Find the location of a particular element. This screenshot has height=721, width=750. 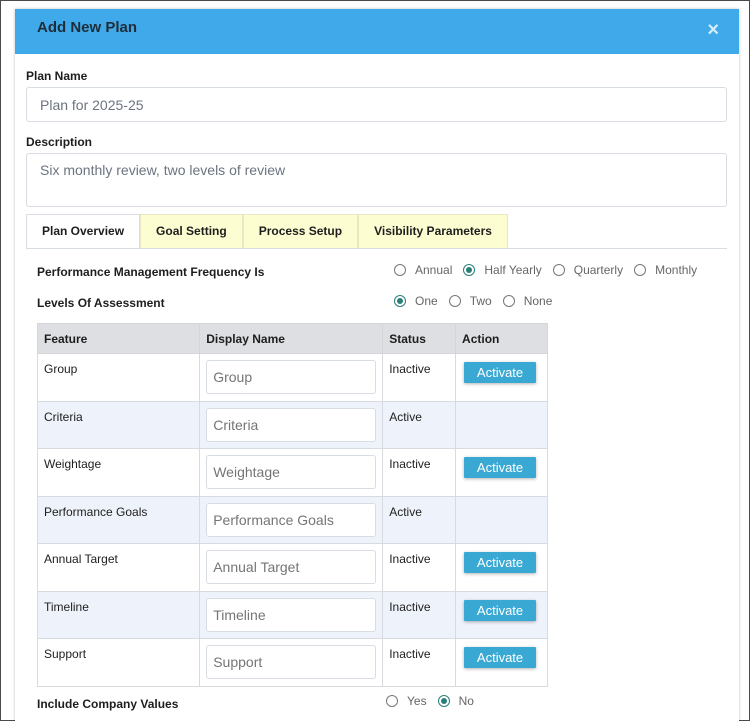

table-row: Criteria Active is located at coordinates (292, 424).